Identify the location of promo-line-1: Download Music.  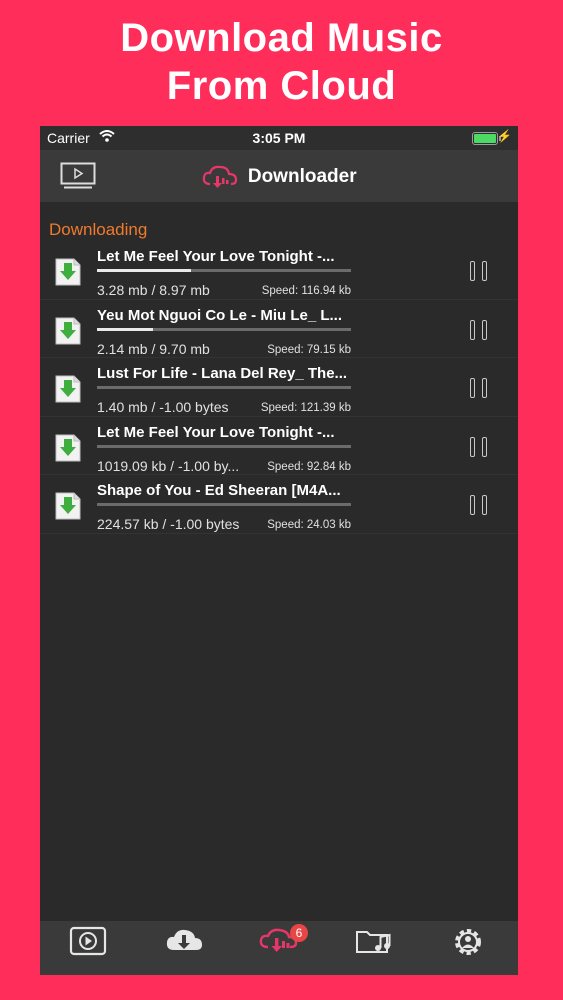
(281, 38).